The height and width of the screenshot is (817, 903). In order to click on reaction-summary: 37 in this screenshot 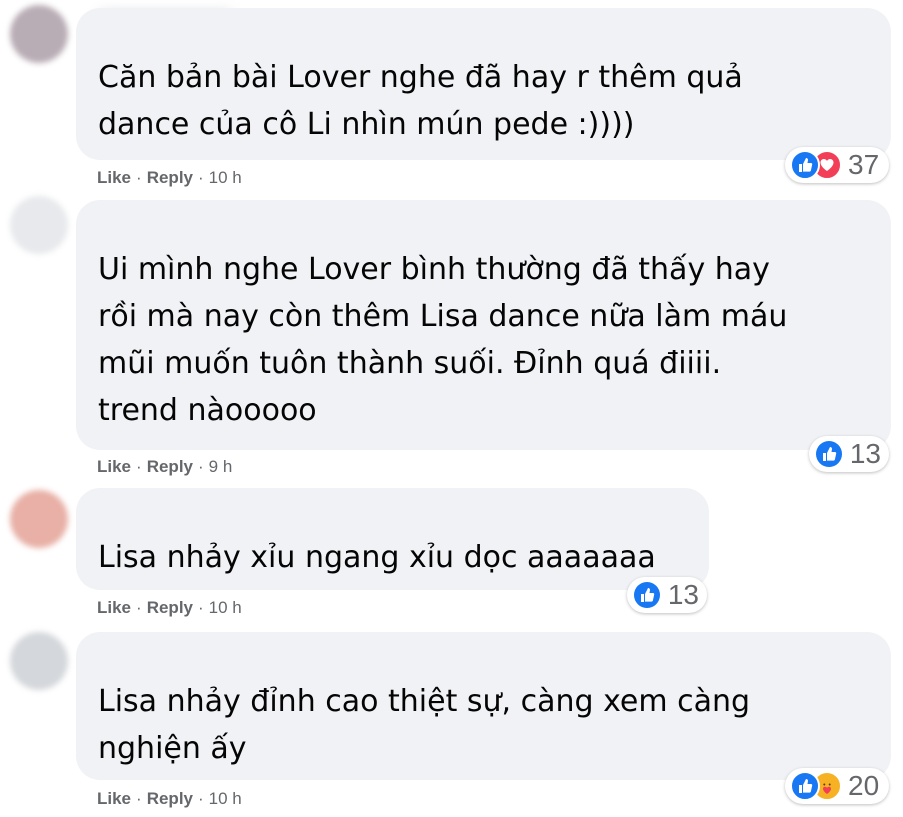, I will do `click(837, 165)`.